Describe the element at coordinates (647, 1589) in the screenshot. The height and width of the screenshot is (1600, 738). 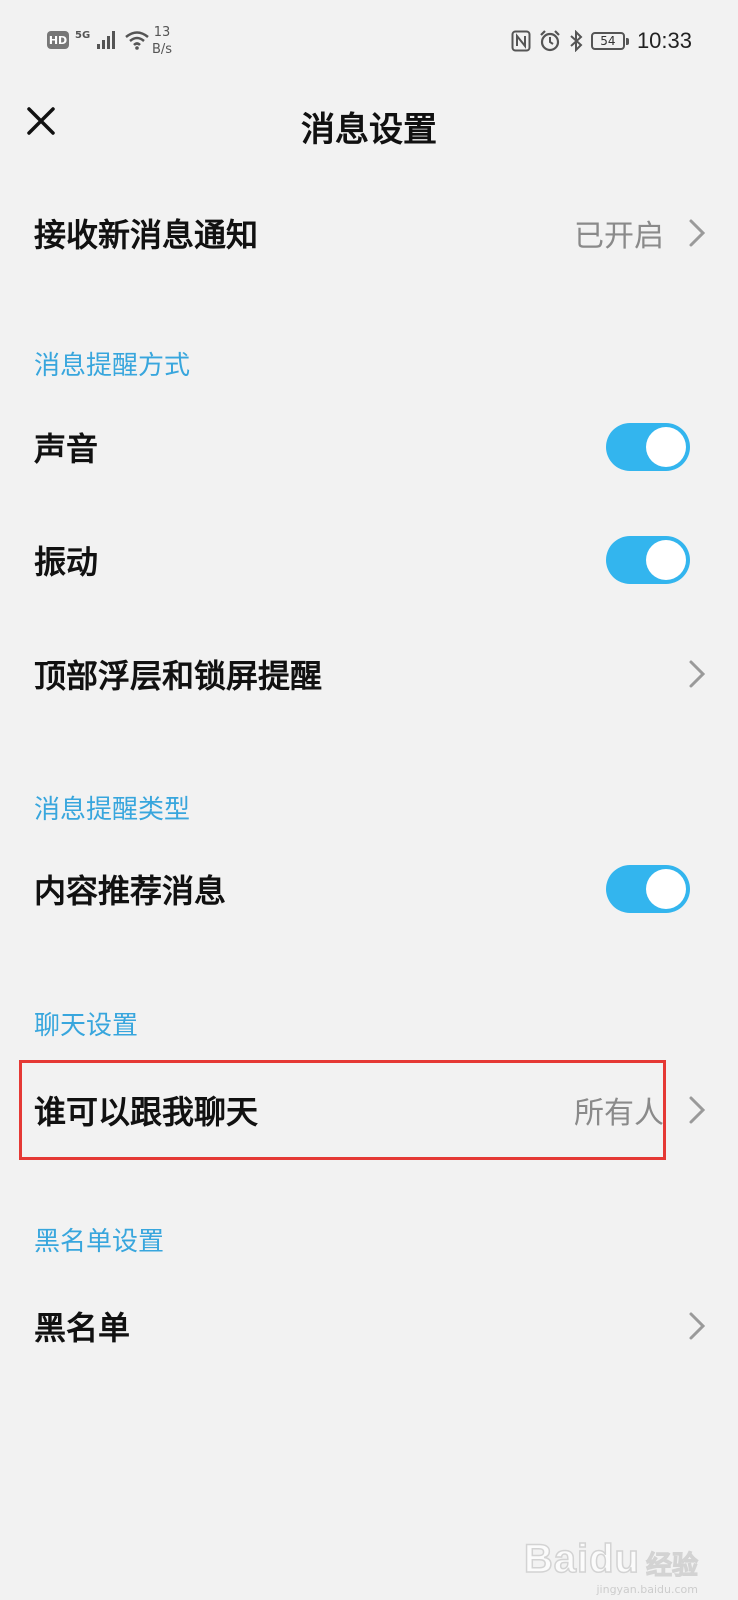
I see `watermark-sub: jingyan.baidu.com` at that location.